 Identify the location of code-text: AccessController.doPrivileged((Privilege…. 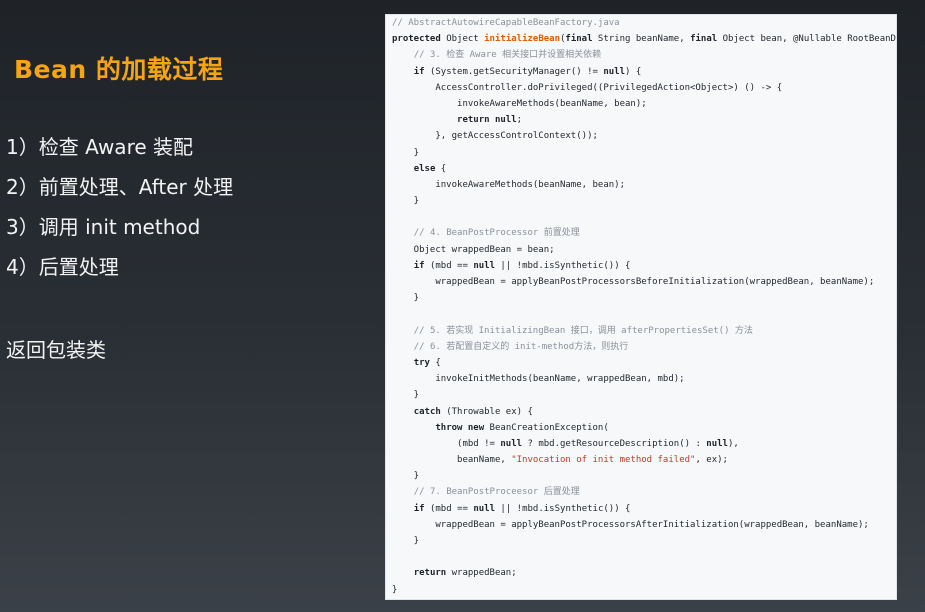
(587, 87).